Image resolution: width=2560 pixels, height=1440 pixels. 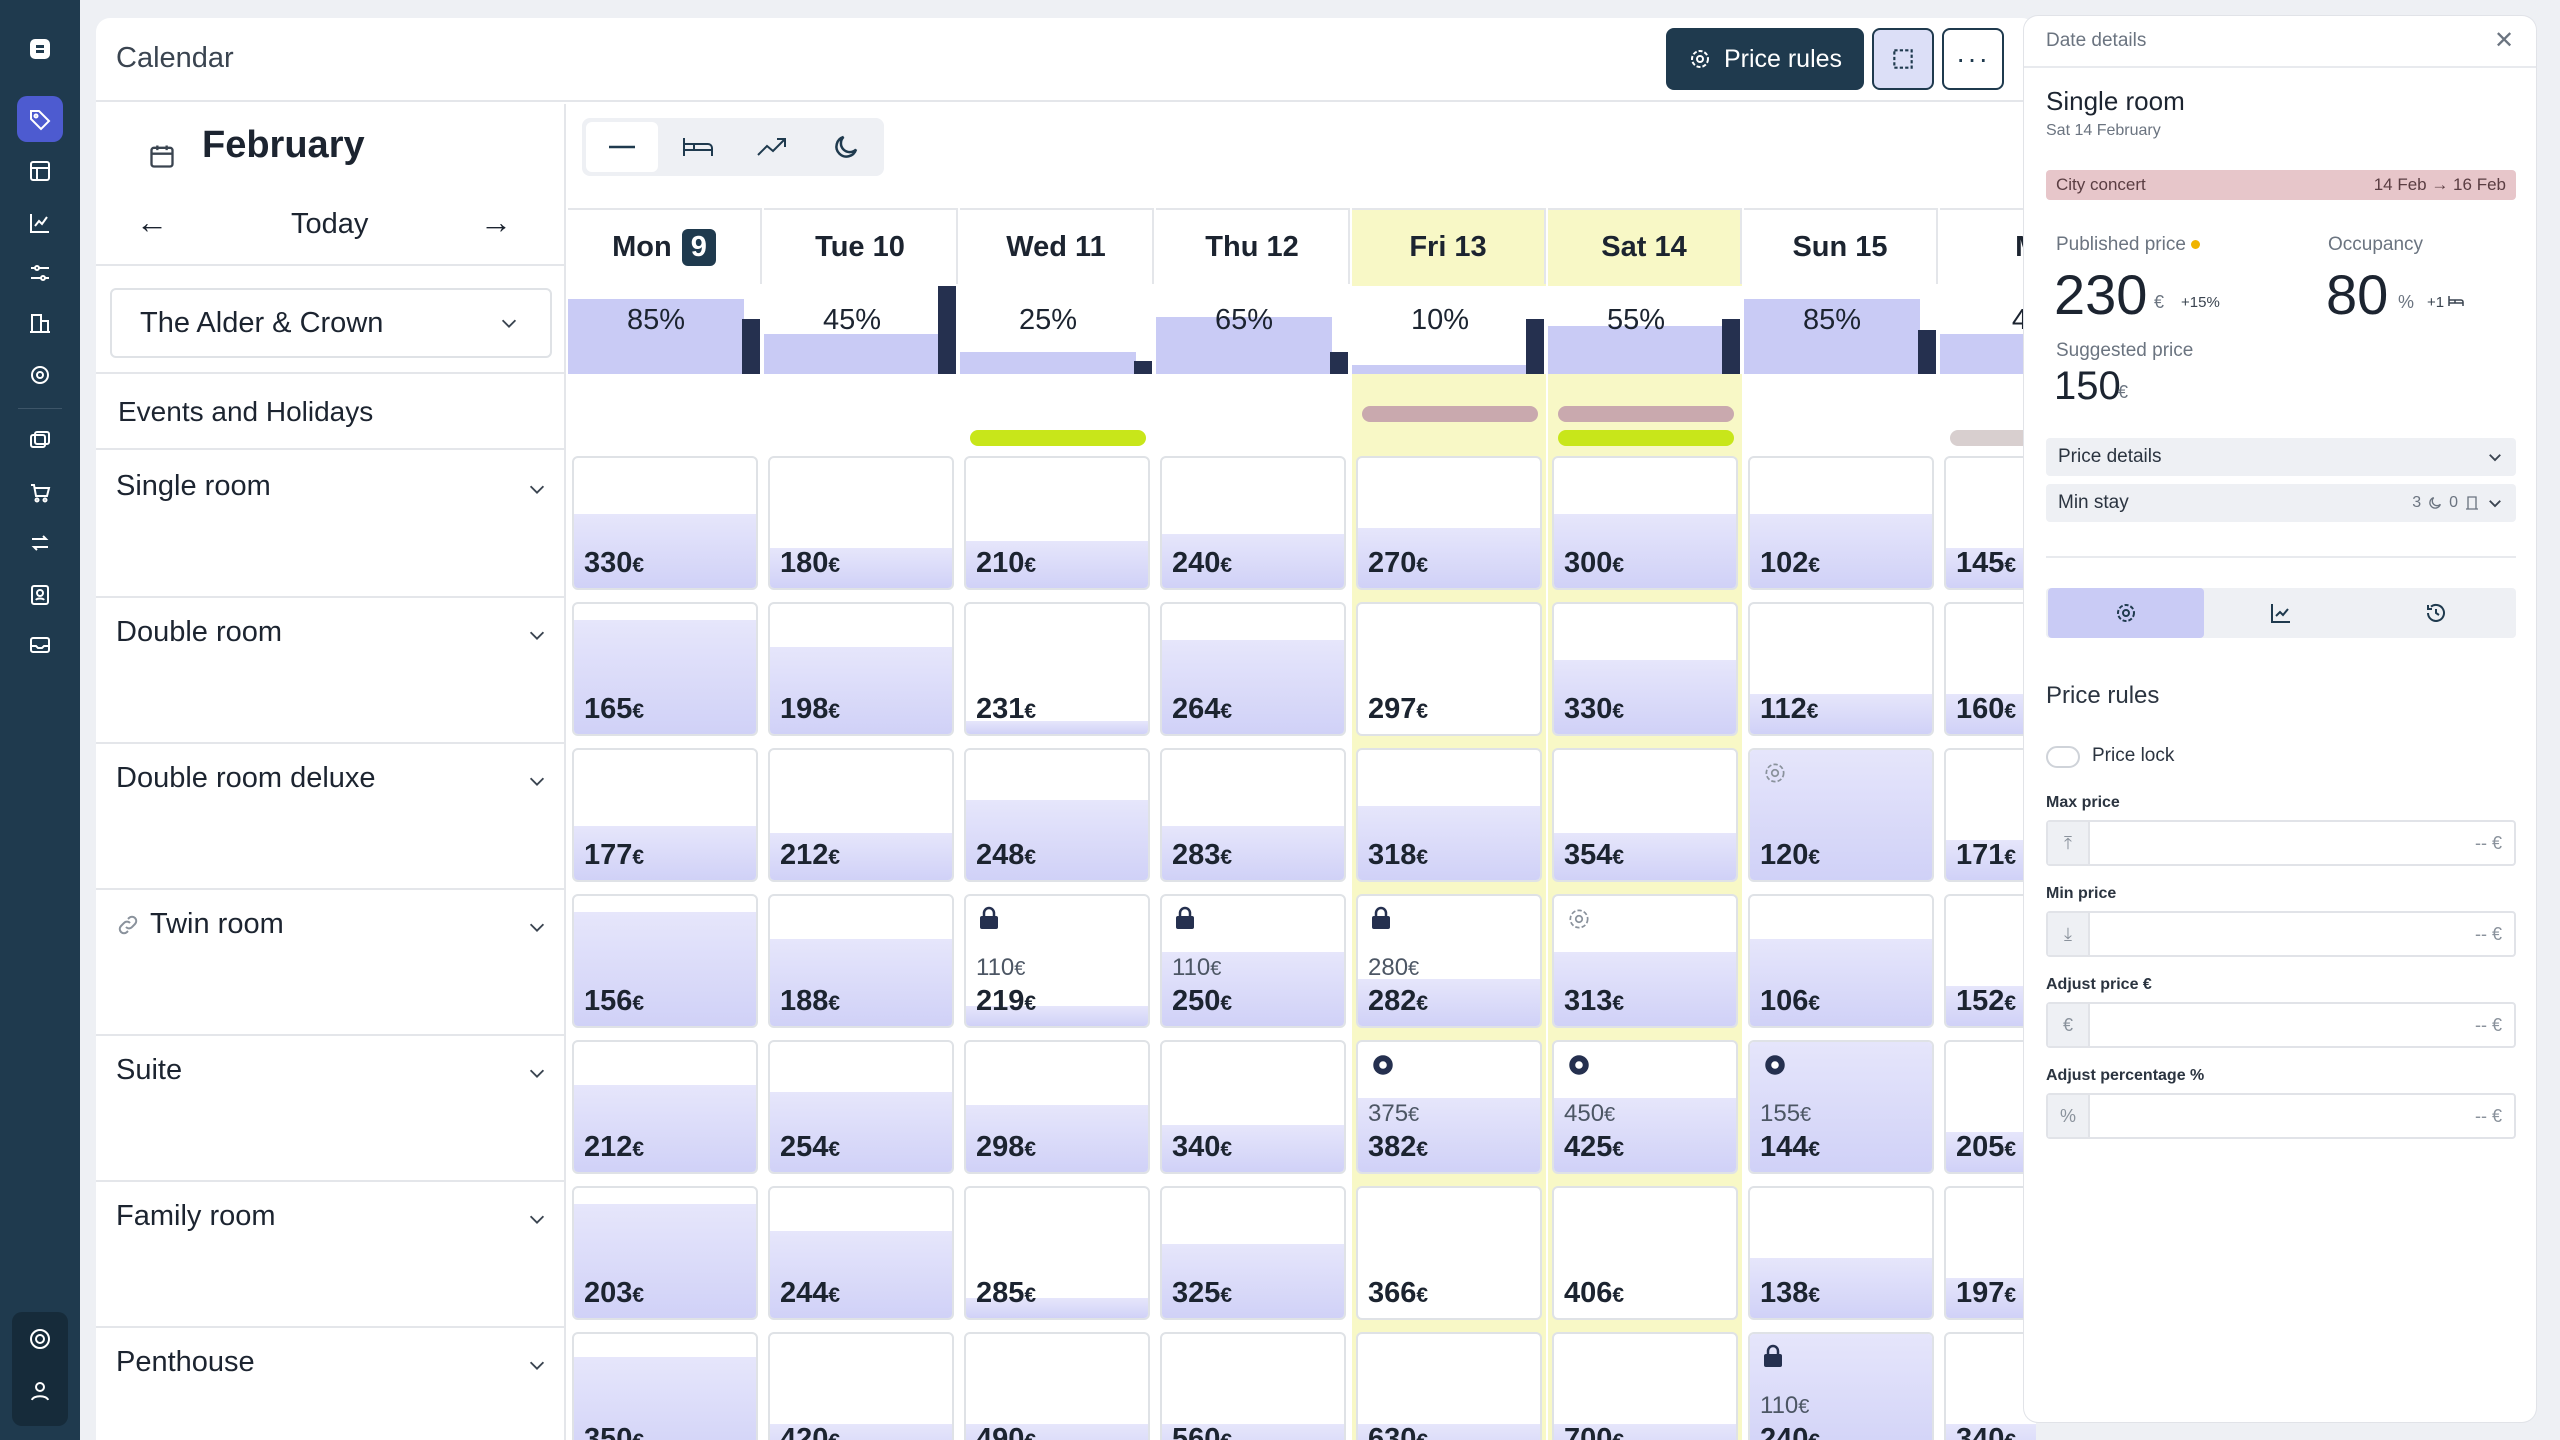 I want to click on building-icon, so click(x=40, y=323).